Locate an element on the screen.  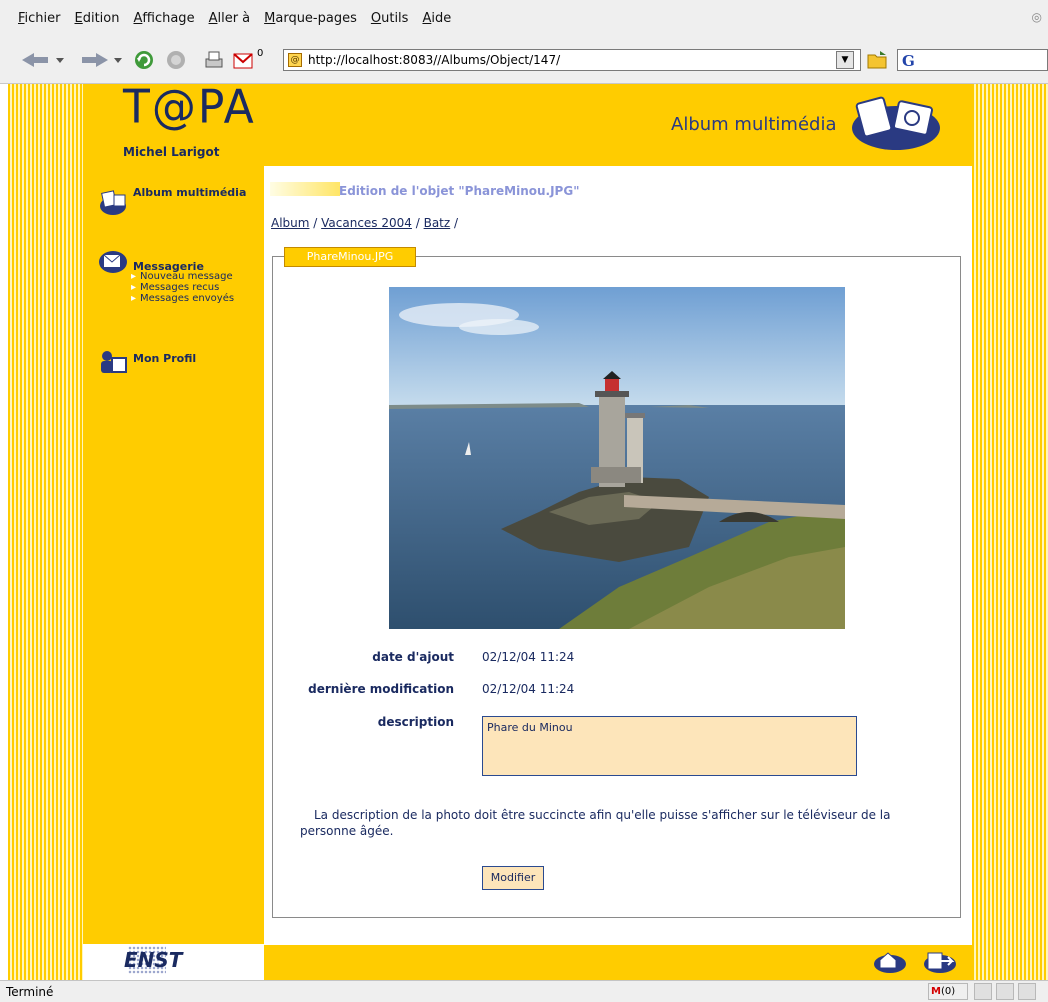
sidebar-item-label: Mon Profil is located at coordinates (165, 358).